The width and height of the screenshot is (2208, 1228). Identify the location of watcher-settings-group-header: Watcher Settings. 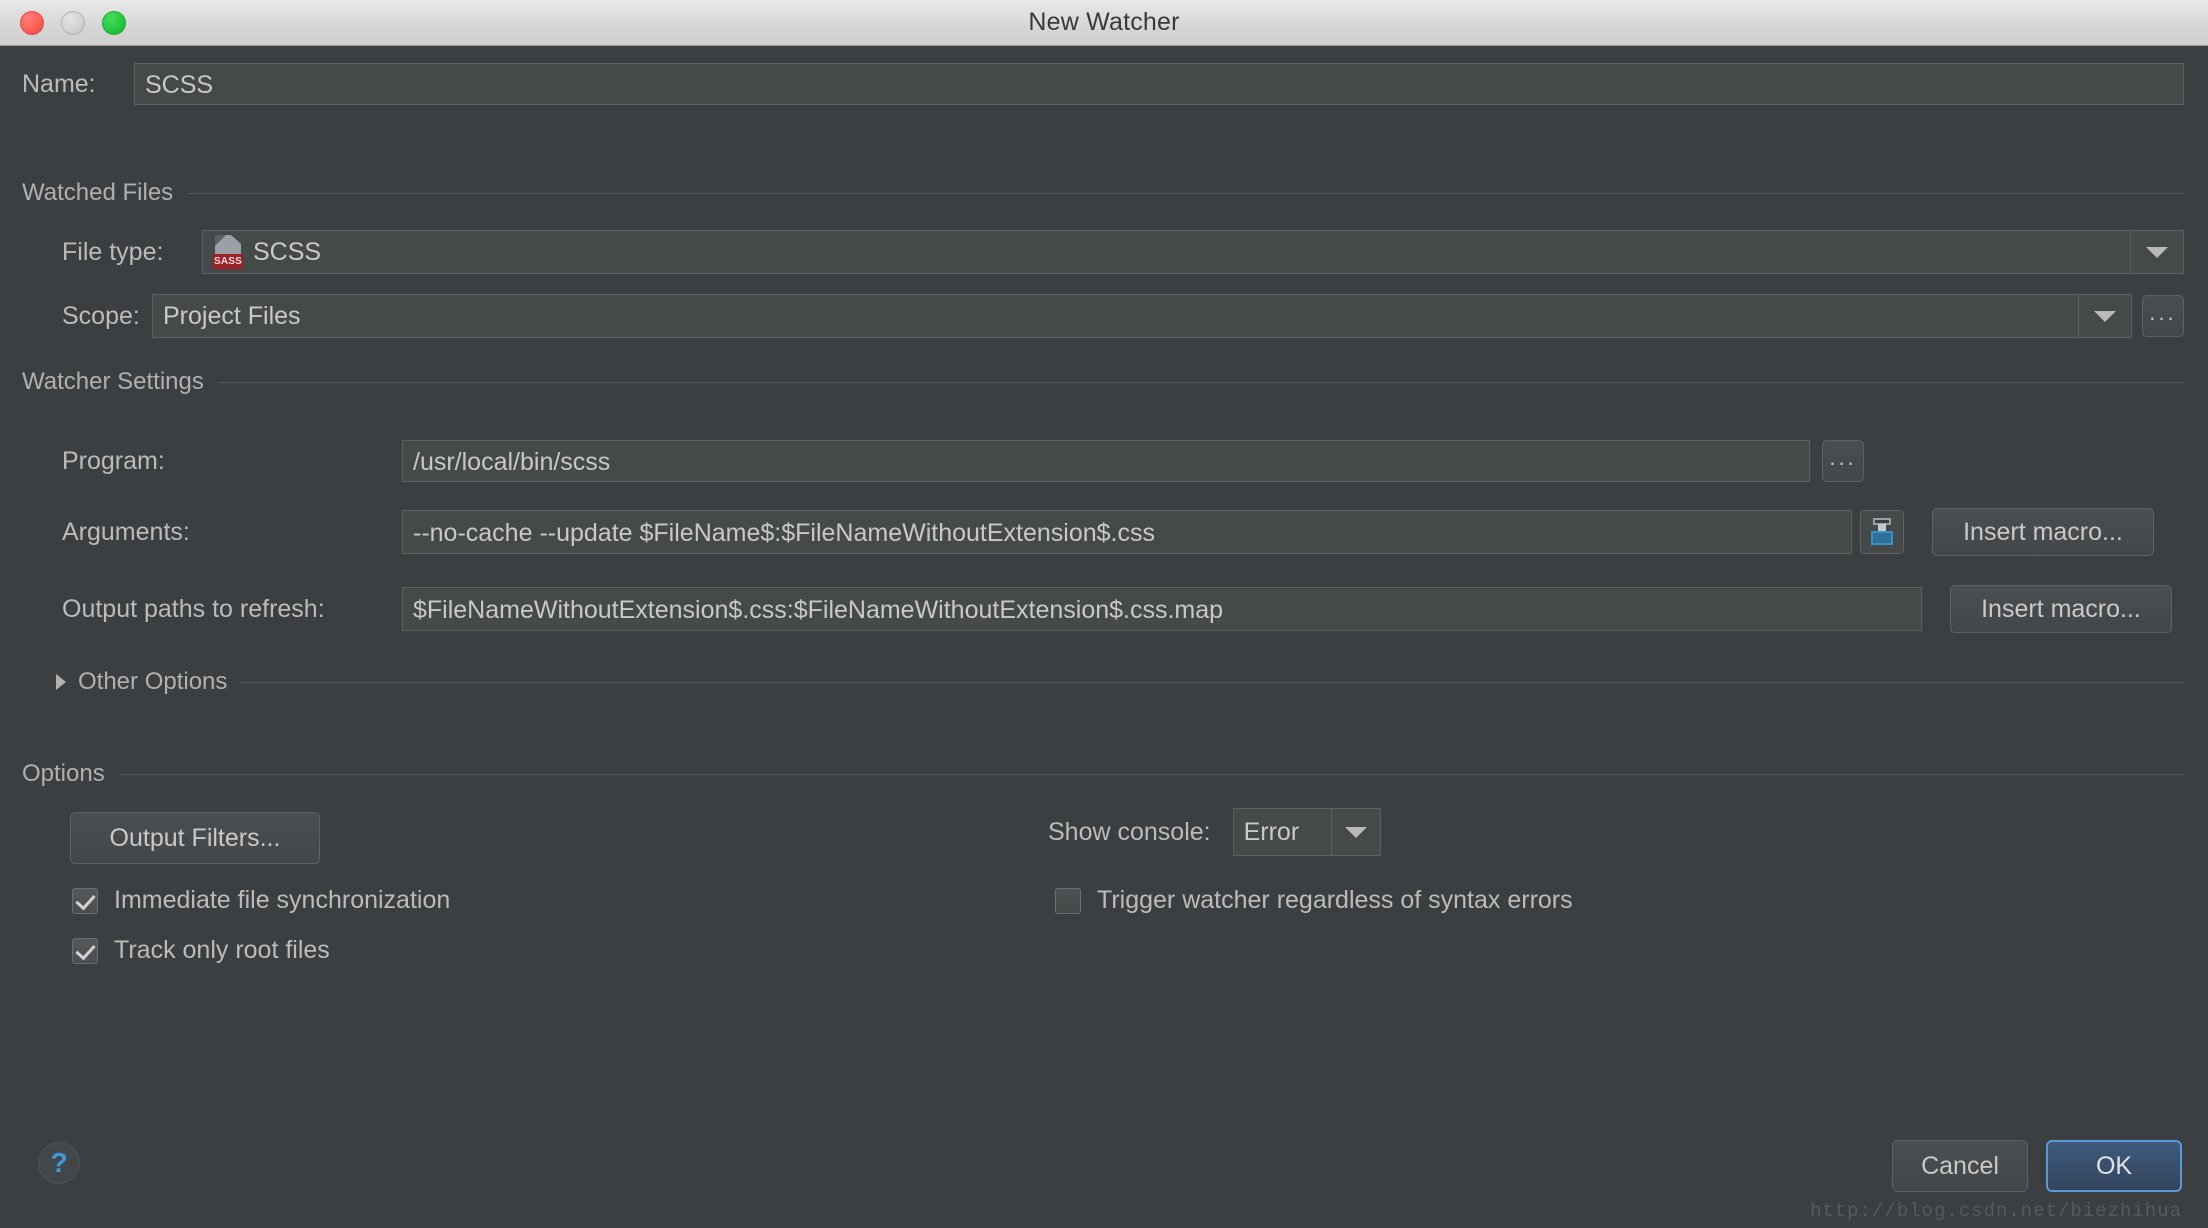
(1103, 382).